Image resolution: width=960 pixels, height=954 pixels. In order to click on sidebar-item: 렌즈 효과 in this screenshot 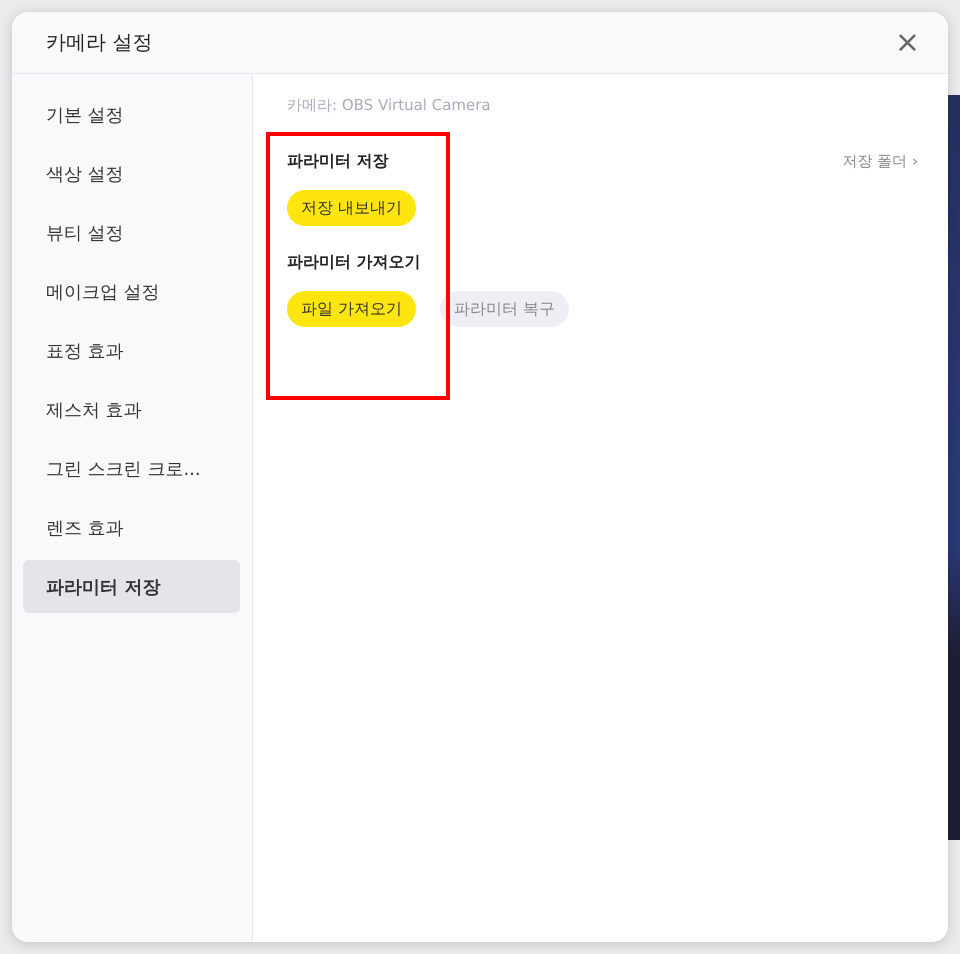, I will do `click(131, 527)`.